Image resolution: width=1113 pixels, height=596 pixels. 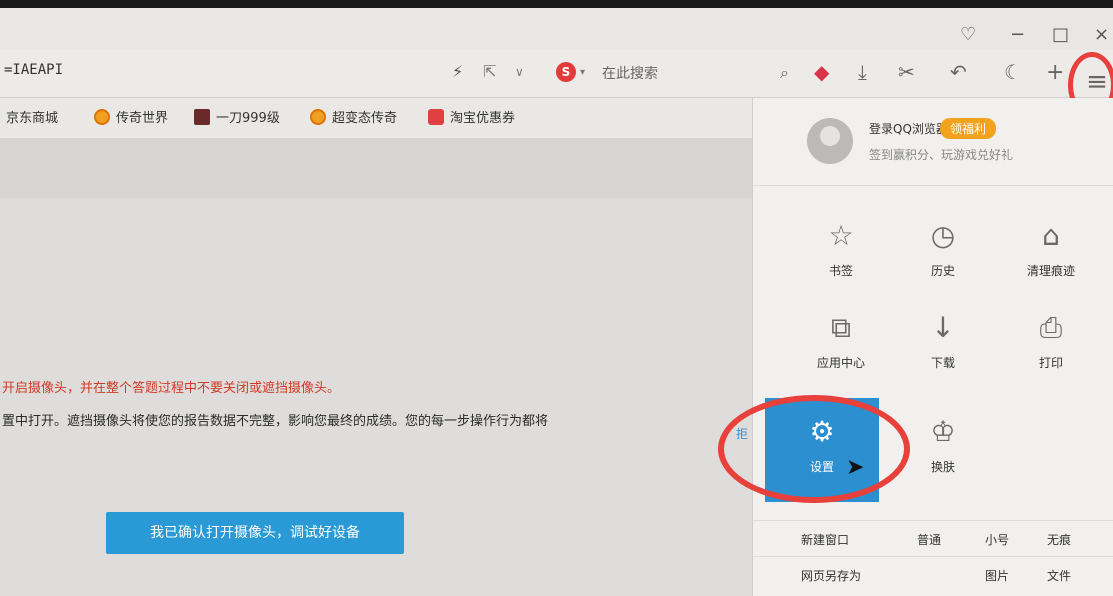 What do you see at coordinates (942, 467) in the screenshot?
I see `menu-item-label: 换肤` at bounding box center [942, 467].